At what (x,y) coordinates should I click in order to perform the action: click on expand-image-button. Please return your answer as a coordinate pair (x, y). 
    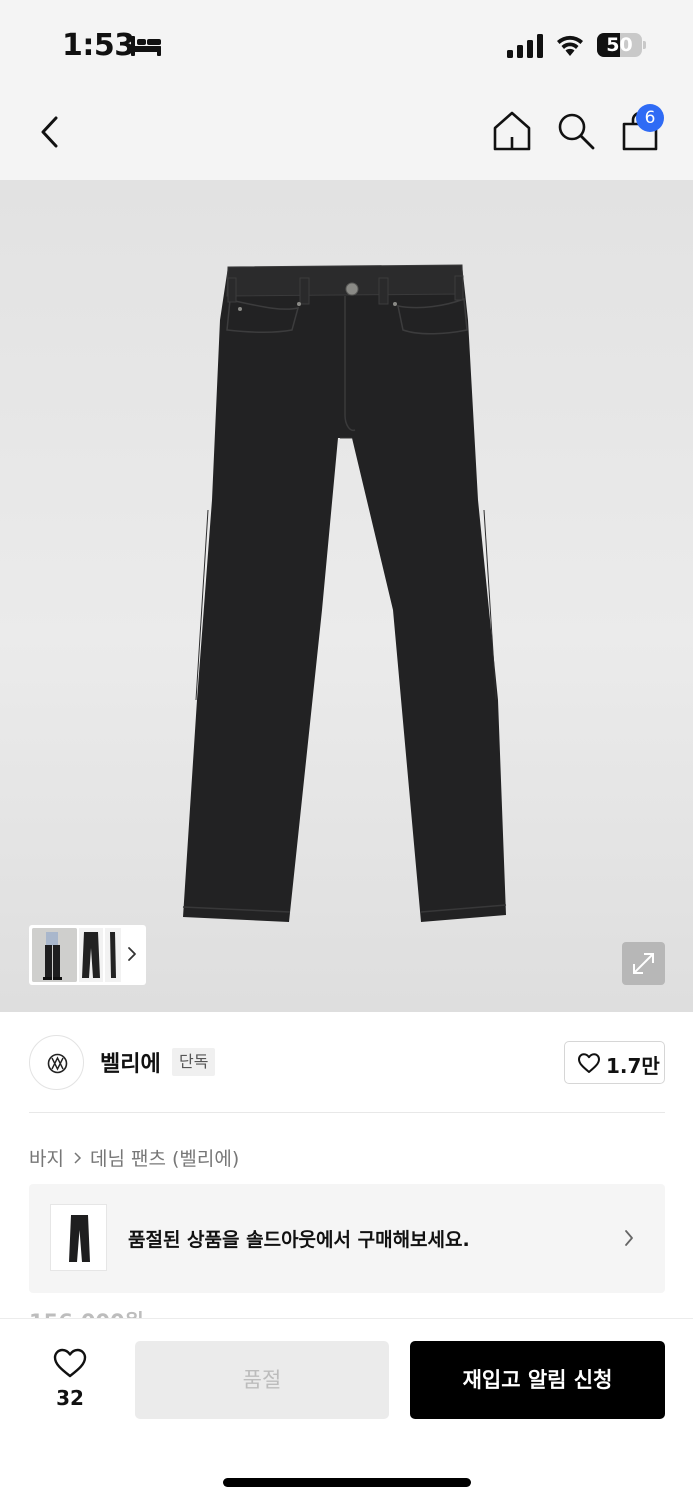
    Looking at the image, I should click on (643, 963).